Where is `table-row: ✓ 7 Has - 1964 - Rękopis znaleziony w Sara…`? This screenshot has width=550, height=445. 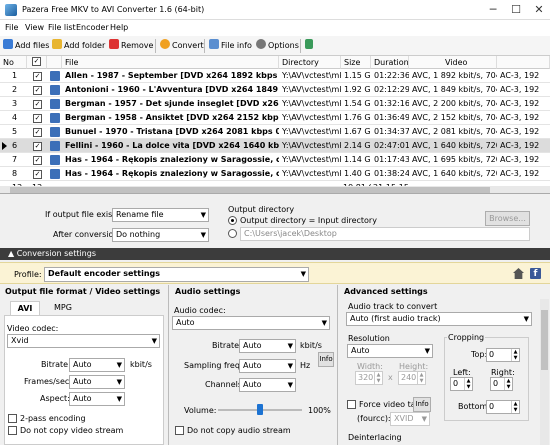 table-row: ✓ 7 Has - 1964 - Rękopis znaleziony w Sara… is located at coordinates (275, 160).